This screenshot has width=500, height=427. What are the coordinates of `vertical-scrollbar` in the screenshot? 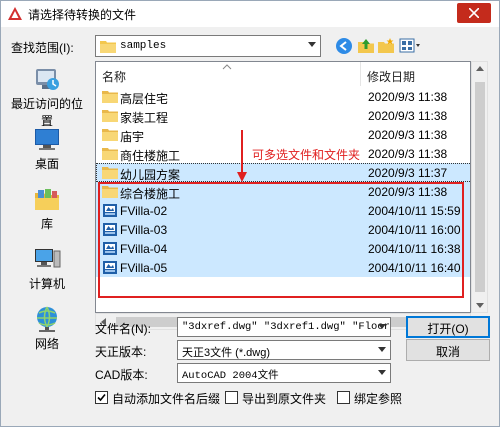 It's located at (479, 187).